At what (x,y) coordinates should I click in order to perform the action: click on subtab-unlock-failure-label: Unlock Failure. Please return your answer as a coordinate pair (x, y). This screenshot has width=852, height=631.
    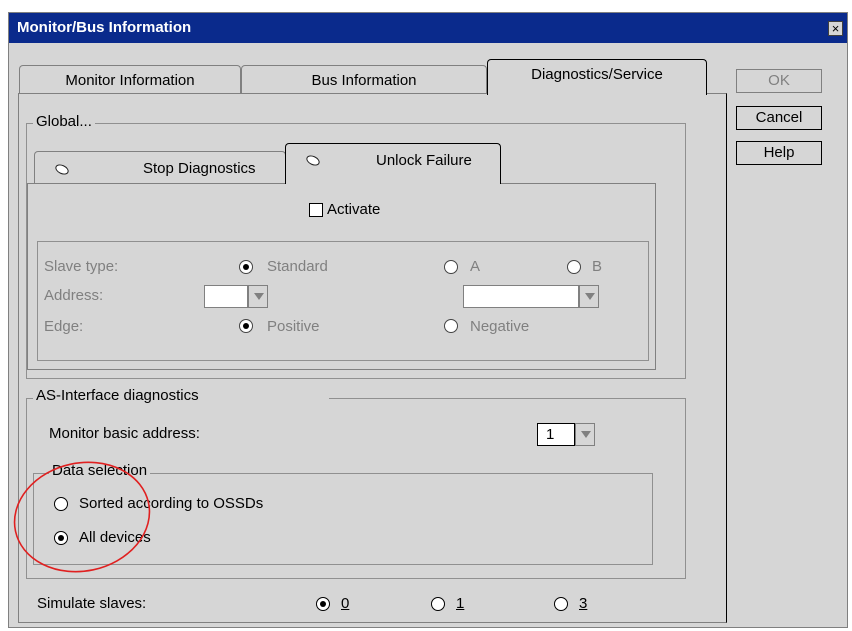
    Looking at the image, I should click on (424, 160).